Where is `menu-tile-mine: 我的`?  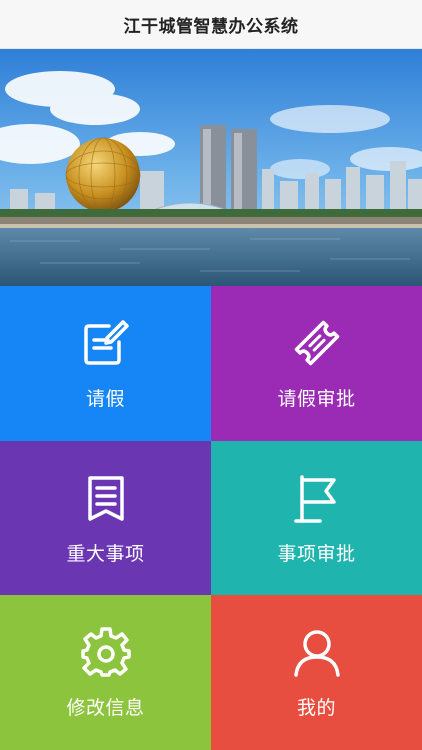 menu-tile-mine: 我的 is located at coordinates (316, 672).